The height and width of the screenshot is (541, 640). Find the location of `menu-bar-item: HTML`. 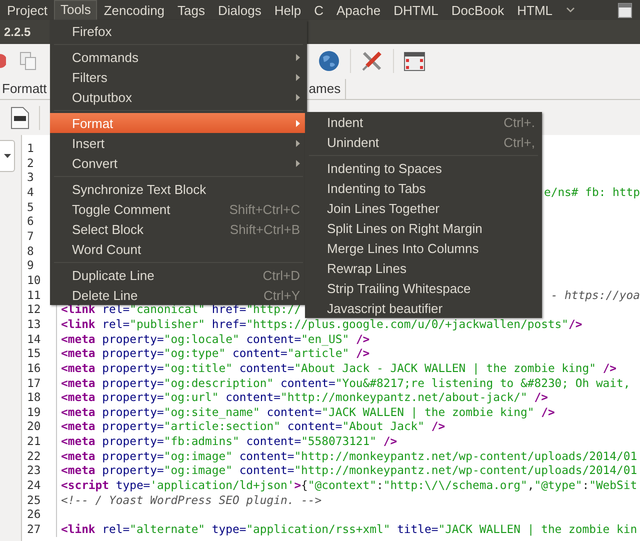

menu-bar-item: HTML is located at coordinates (535, 10).